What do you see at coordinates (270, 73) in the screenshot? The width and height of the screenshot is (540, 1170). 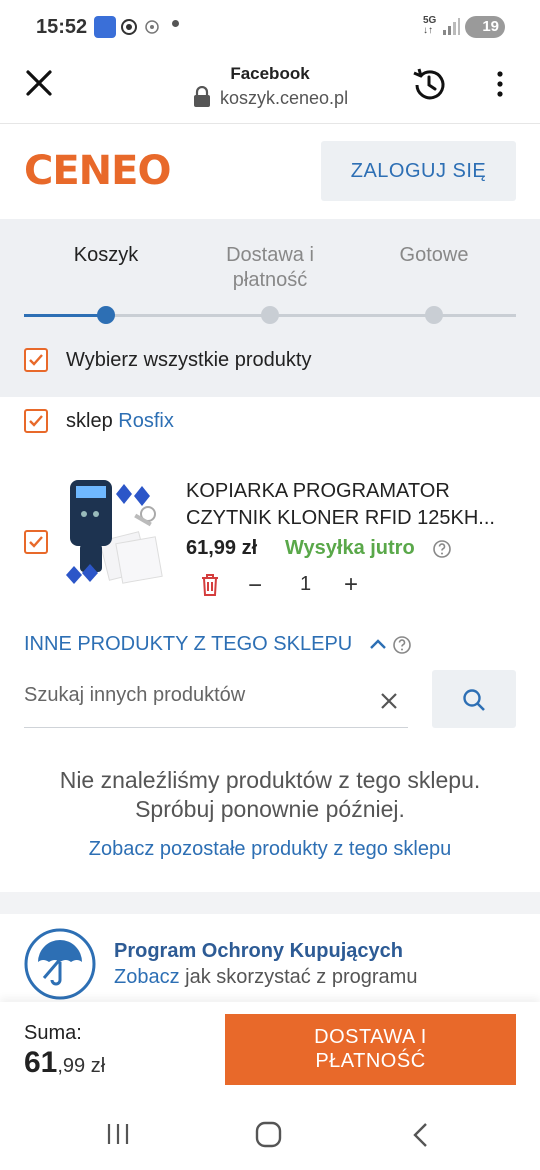 I see `tab-title: Facebook` at bounding box center [270, 73].